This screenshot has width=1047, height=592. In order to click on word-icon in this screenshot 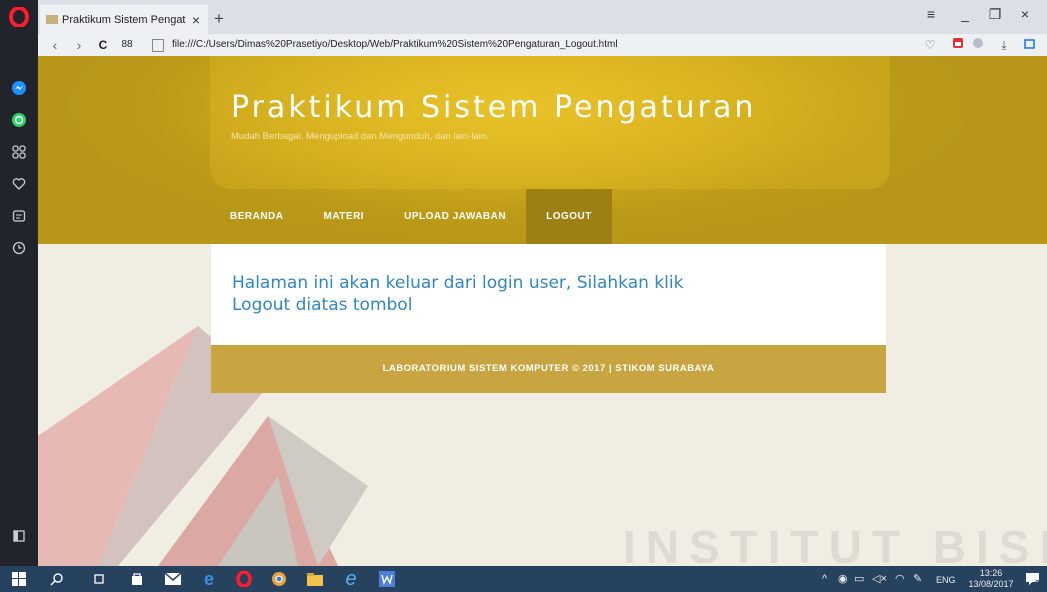, I will do `click(387, 579)`.